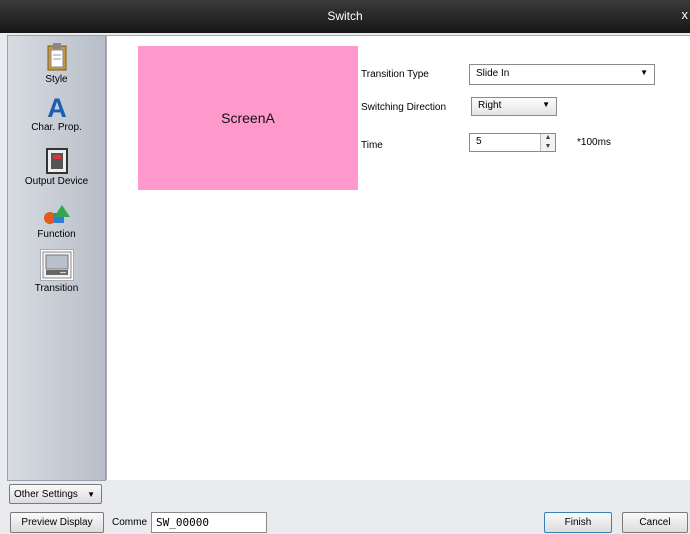 This screenshot has height=534, width=690. I want to click on screen-preview: ScreenA, so click(248, 118).